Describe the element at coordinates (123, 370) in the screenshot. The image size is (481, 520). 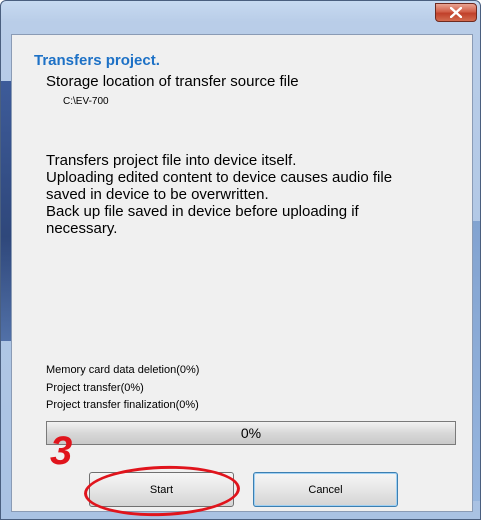
I see `status-memory-card: Memory card data deletion(0%)` at that location.